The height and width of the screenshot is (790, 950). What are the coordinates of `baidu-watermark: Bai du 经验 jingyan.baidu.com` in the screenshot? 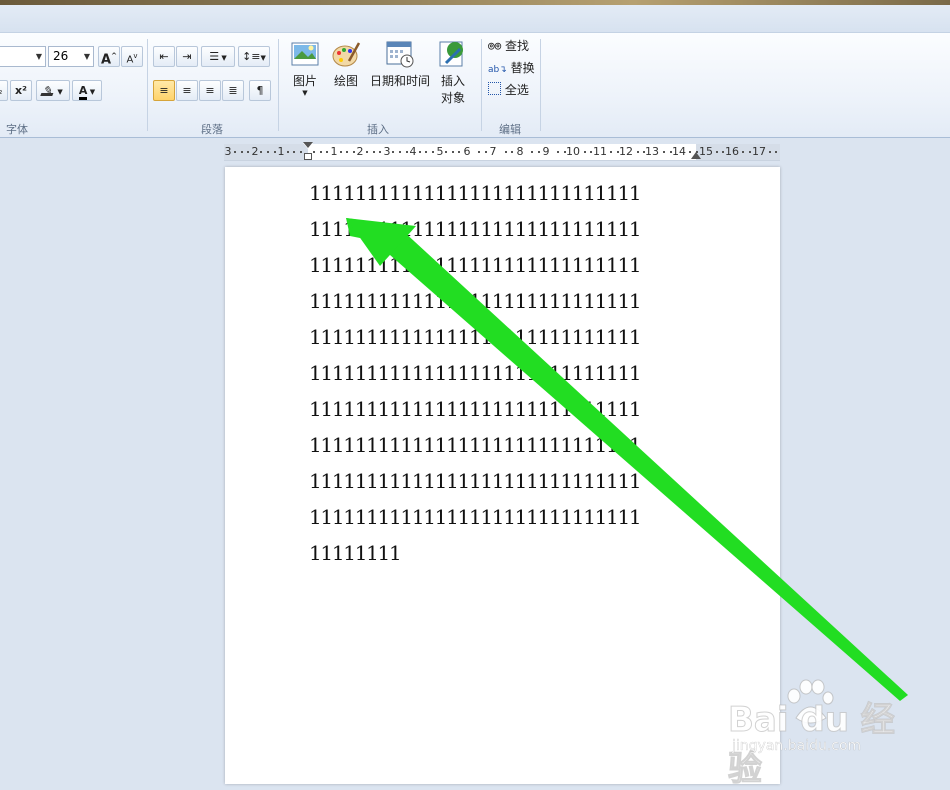 It's located at (818, 733).